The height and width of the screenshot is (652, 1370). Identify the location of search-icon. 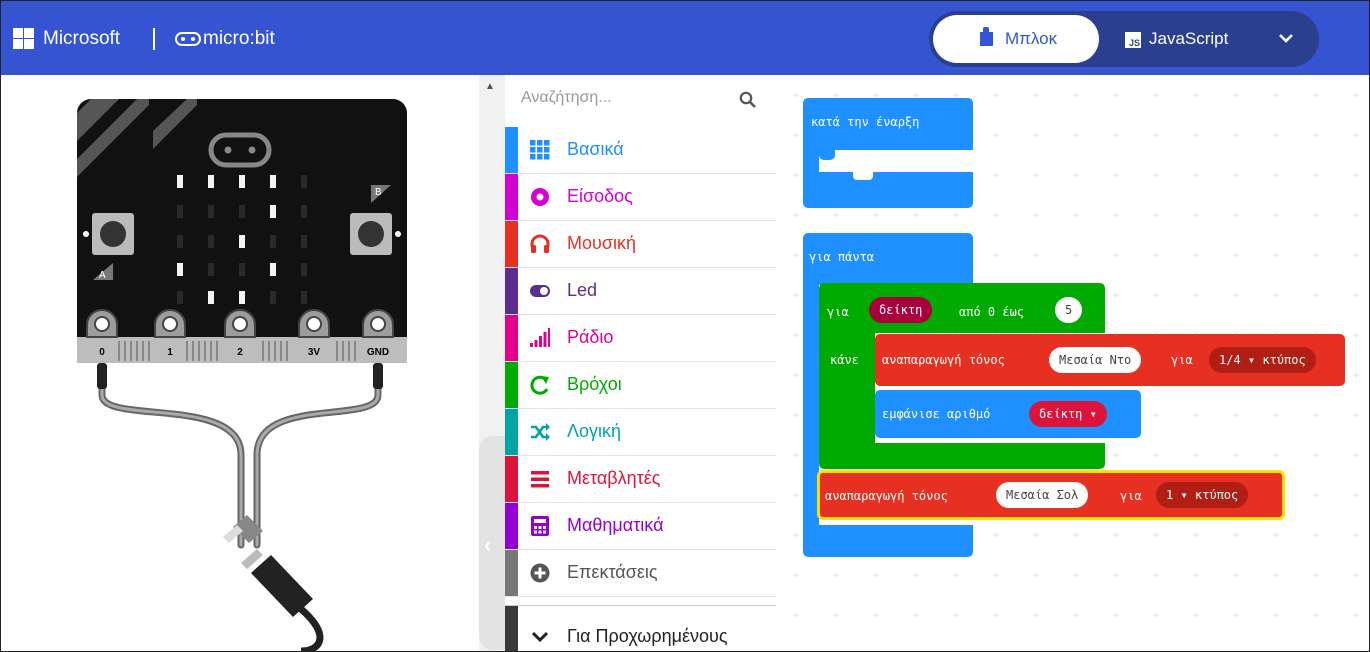
(748, 100).